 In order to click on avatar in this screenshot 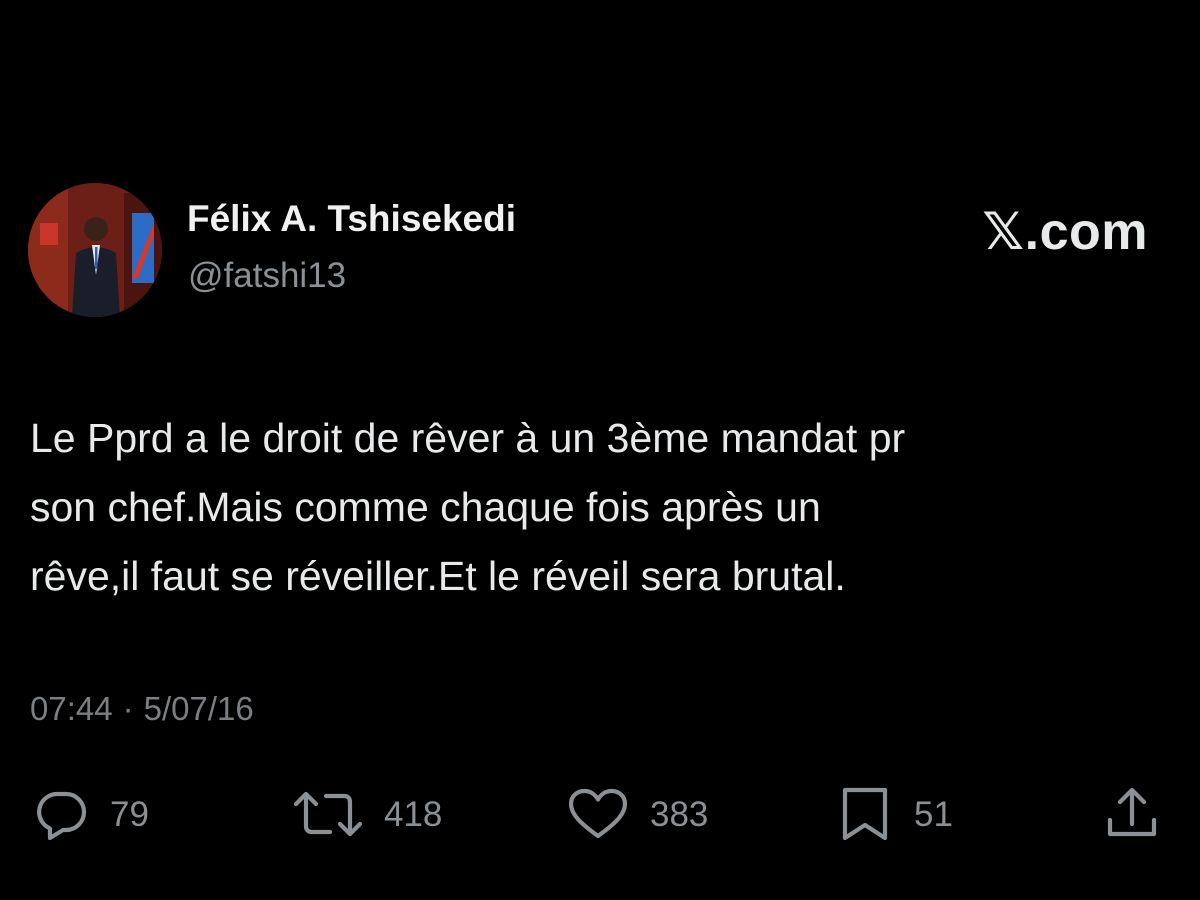, I will do `click(95, 250)`.